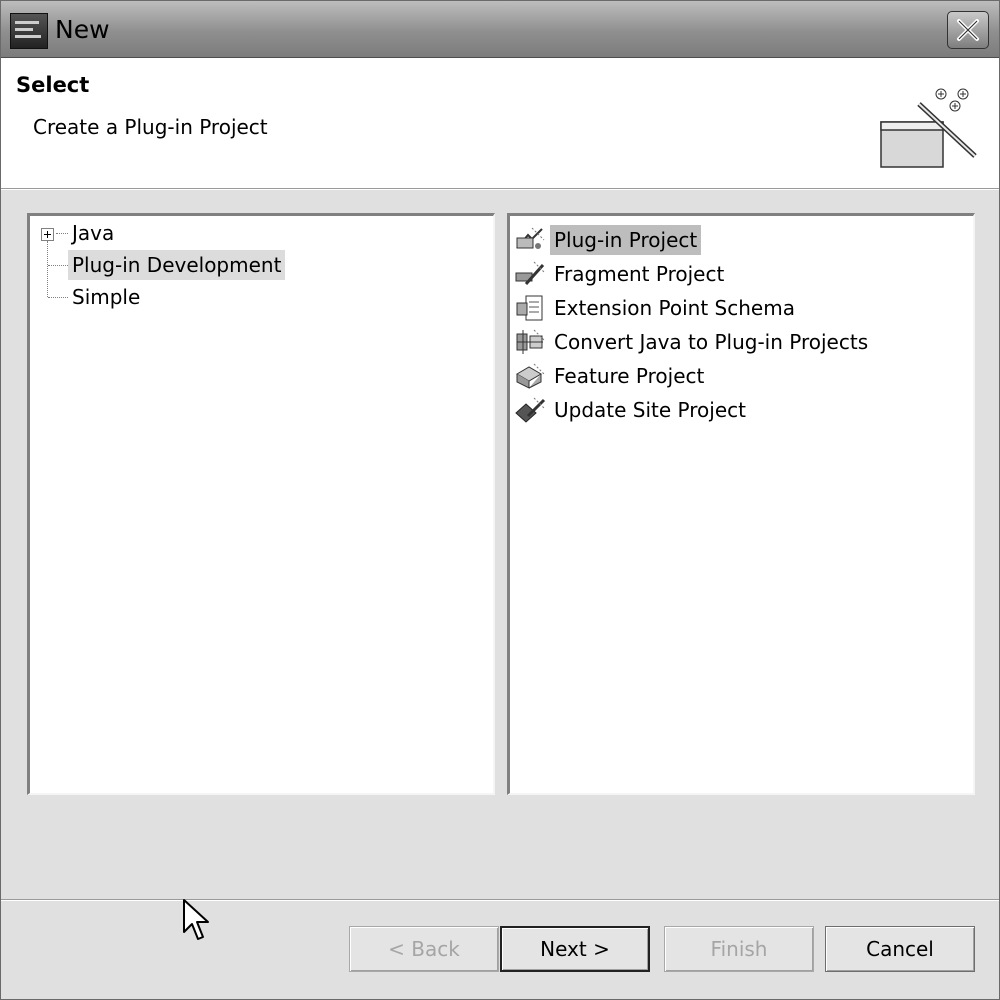 The image size is (1000, 1000). I want to click on fragment-project-icon, so click(530, 273).